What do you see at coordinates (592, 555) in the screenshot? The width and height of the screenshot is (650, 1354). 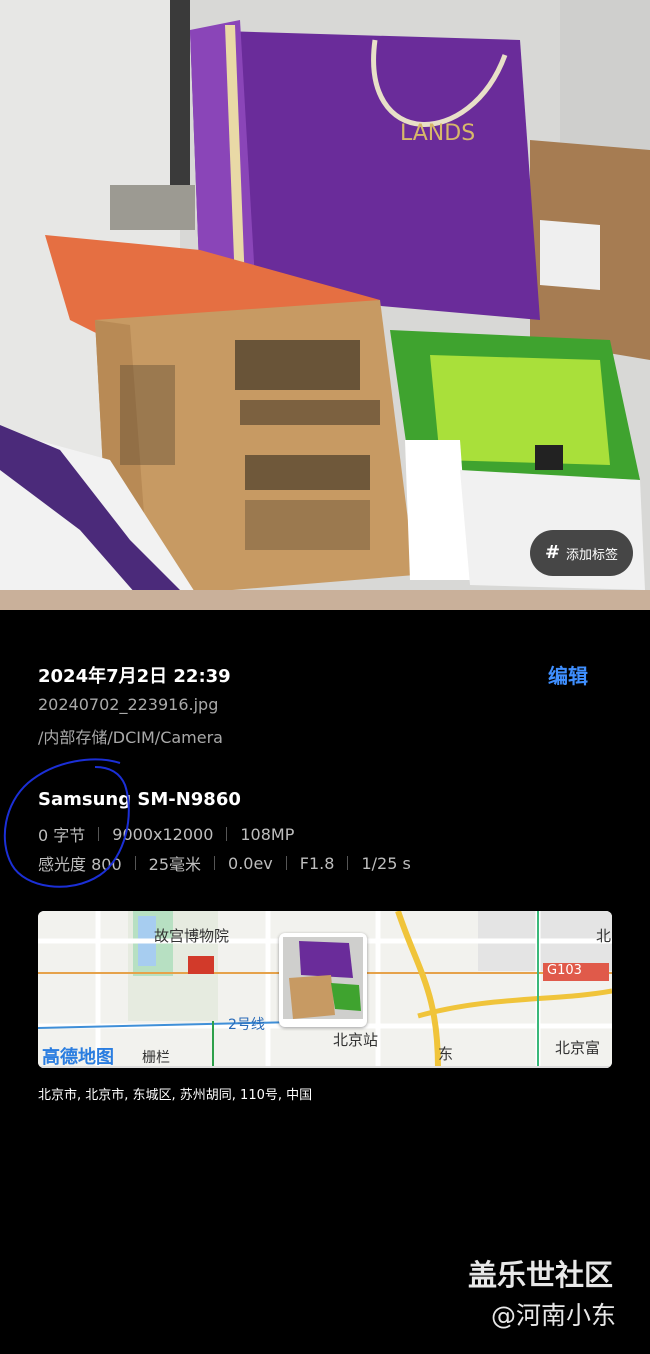 I see `add-tag-label: 添加标签` at bounding box center [592, 555].